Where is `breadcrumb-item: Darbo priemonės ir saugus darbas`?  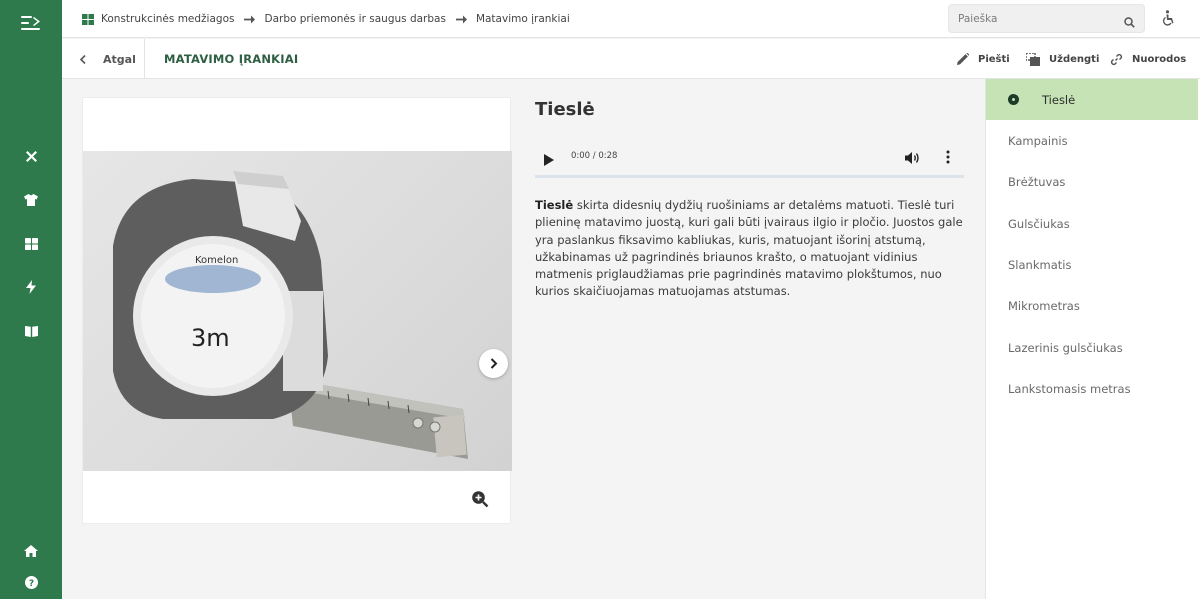 breadcrumb-item: Darbo priemonės ir saugus darbas is located at coordinates (354, 19).